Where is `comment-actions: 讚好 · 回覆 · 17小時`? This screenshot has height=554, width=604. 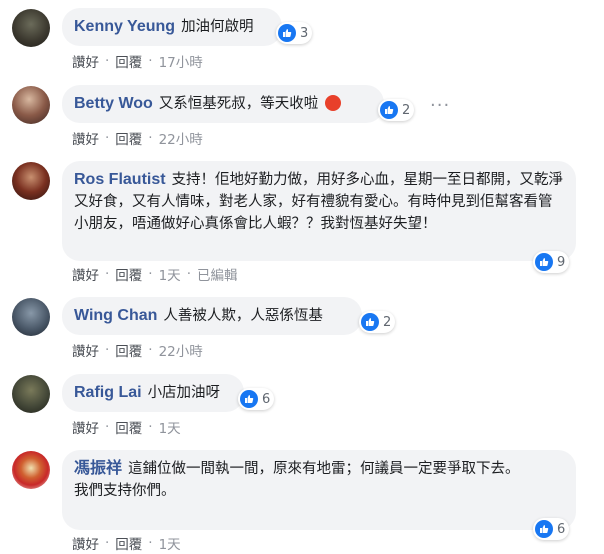 comment-actions: 讚好 · 回覆 · 17小時 is located at coordinates (137, 61).